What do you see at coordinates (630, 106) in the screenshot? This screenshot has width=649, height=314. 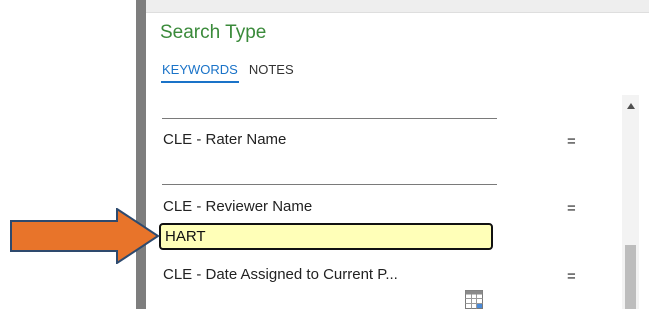 I see `scroll-up-icon` at bounding box center [630, 106].